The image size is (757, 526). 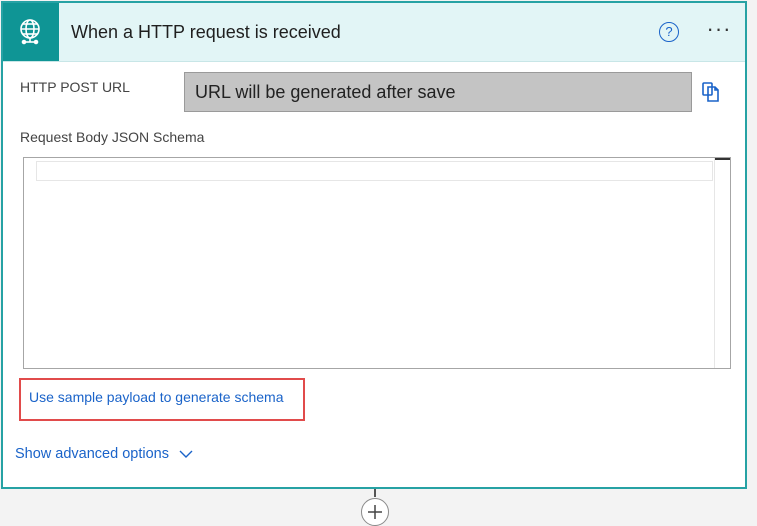 I want to click on schema-label: Request Body JSON Schema, so click(x=112, y=137).